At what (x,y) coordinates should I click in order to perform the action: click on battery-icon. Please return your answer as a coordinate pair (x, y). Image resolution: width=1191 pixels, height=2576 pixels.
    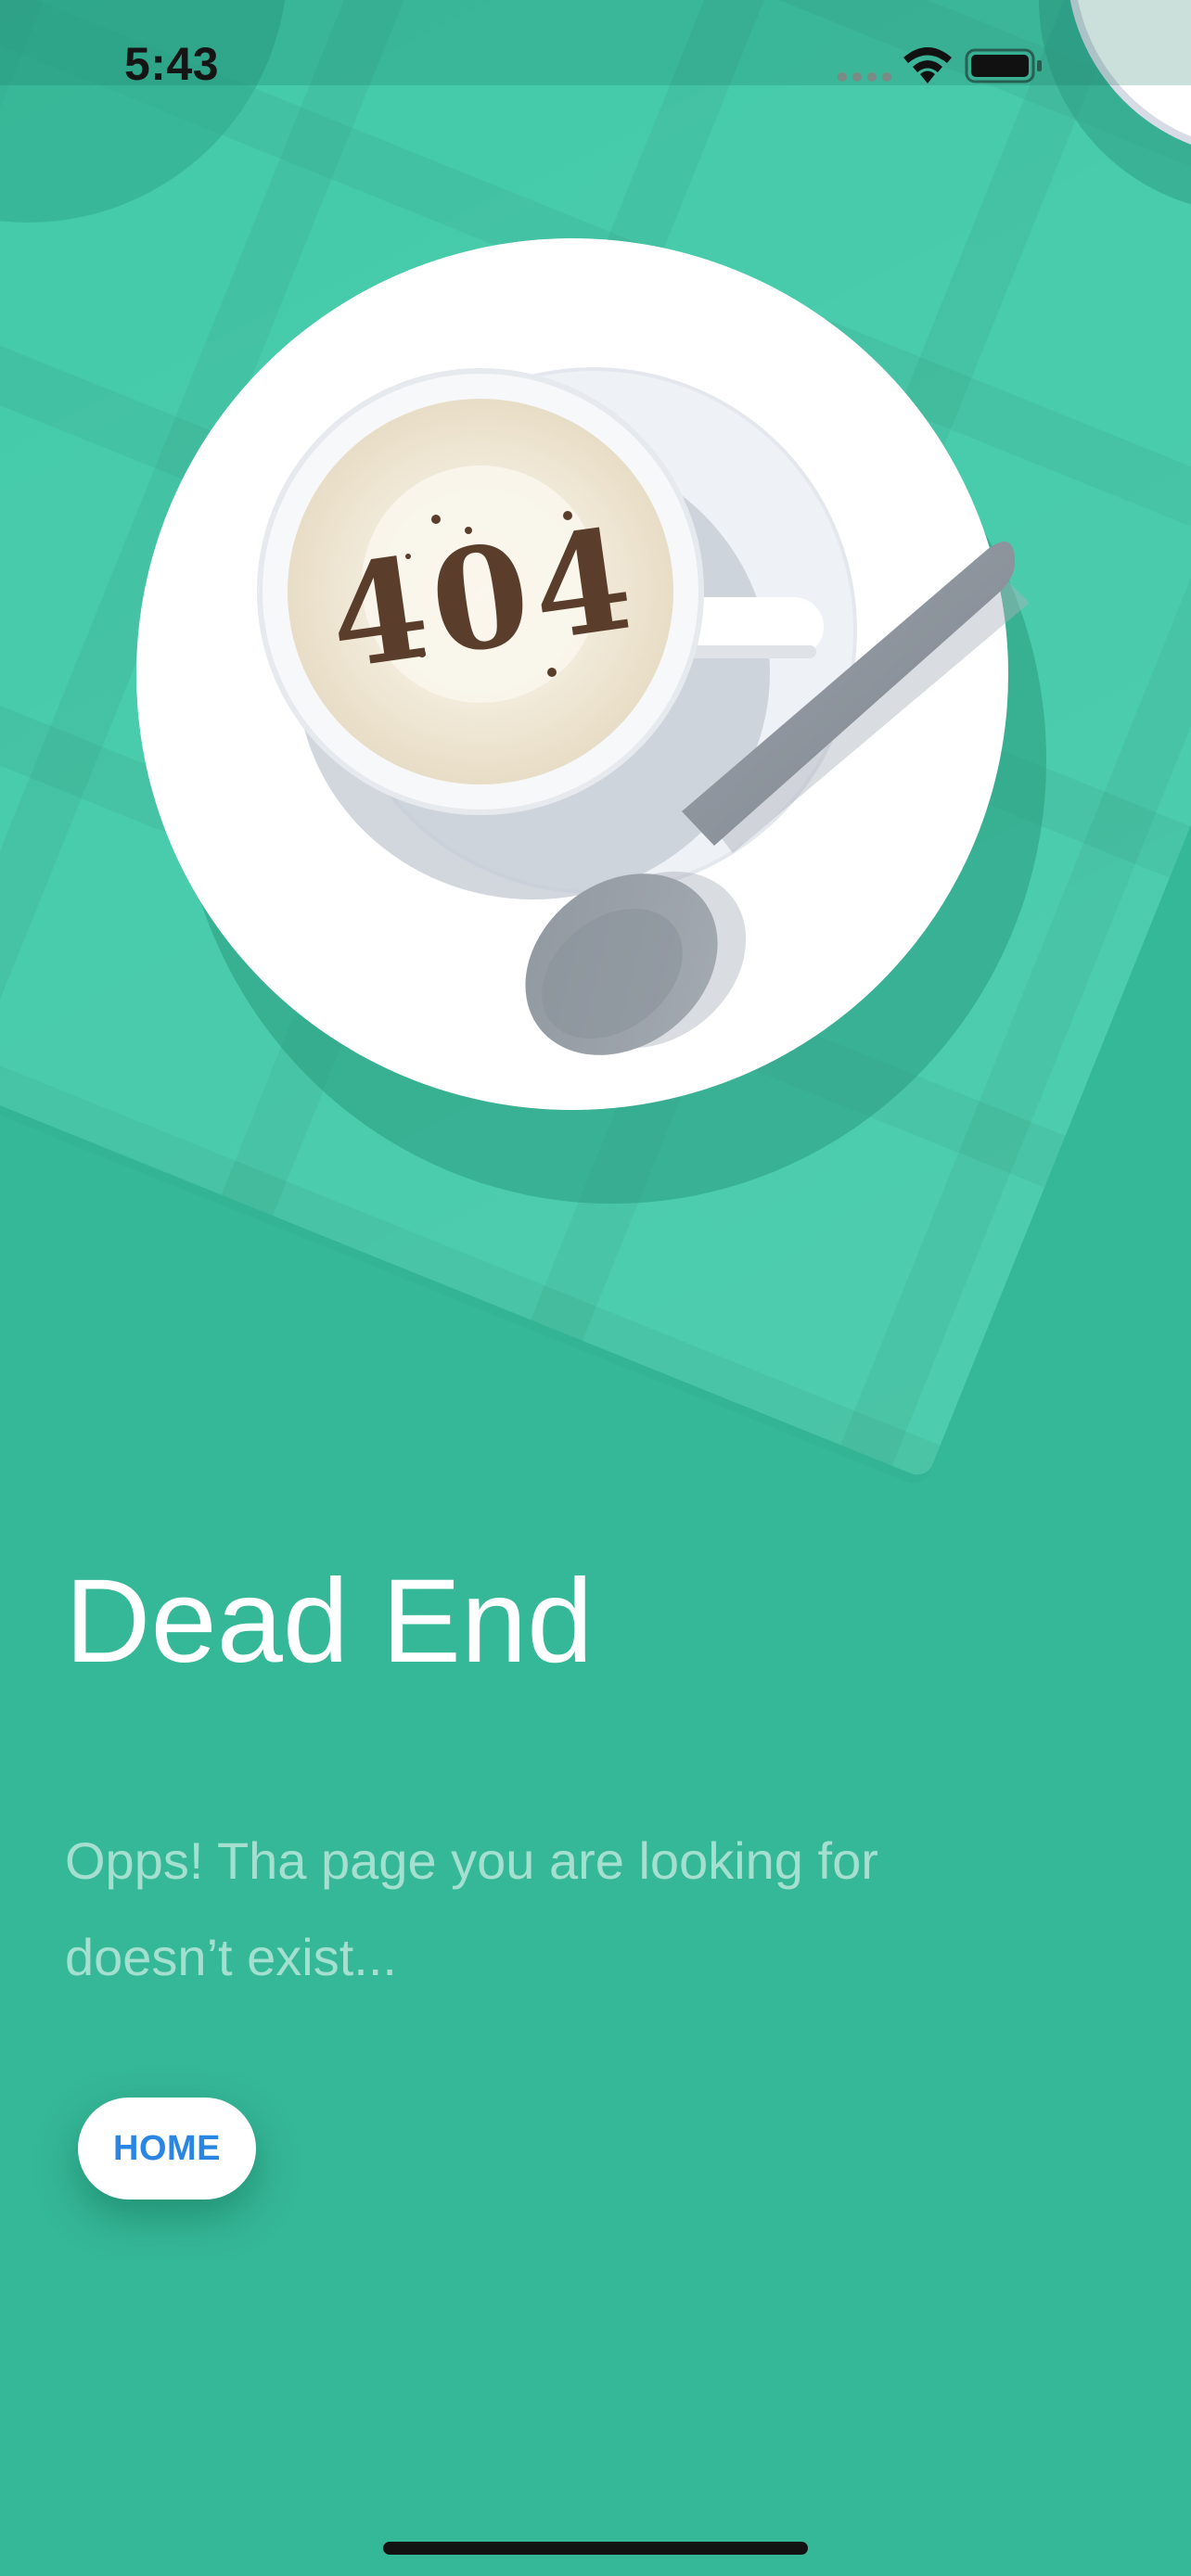
    Looking at the image, I should click on (1003, 66).